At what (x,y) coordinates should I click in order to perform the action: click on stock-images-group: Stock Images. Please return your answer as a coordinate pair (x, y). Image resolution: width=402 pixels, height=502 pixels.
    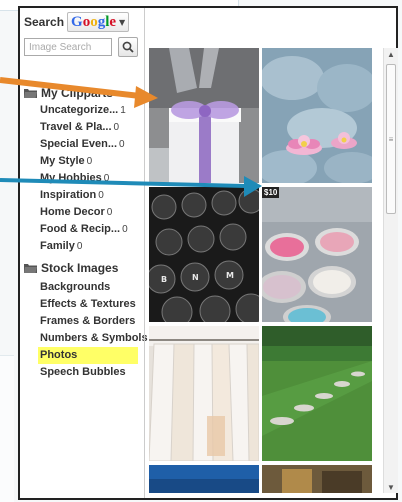
    Looking at the image, I should click on (71, 268).